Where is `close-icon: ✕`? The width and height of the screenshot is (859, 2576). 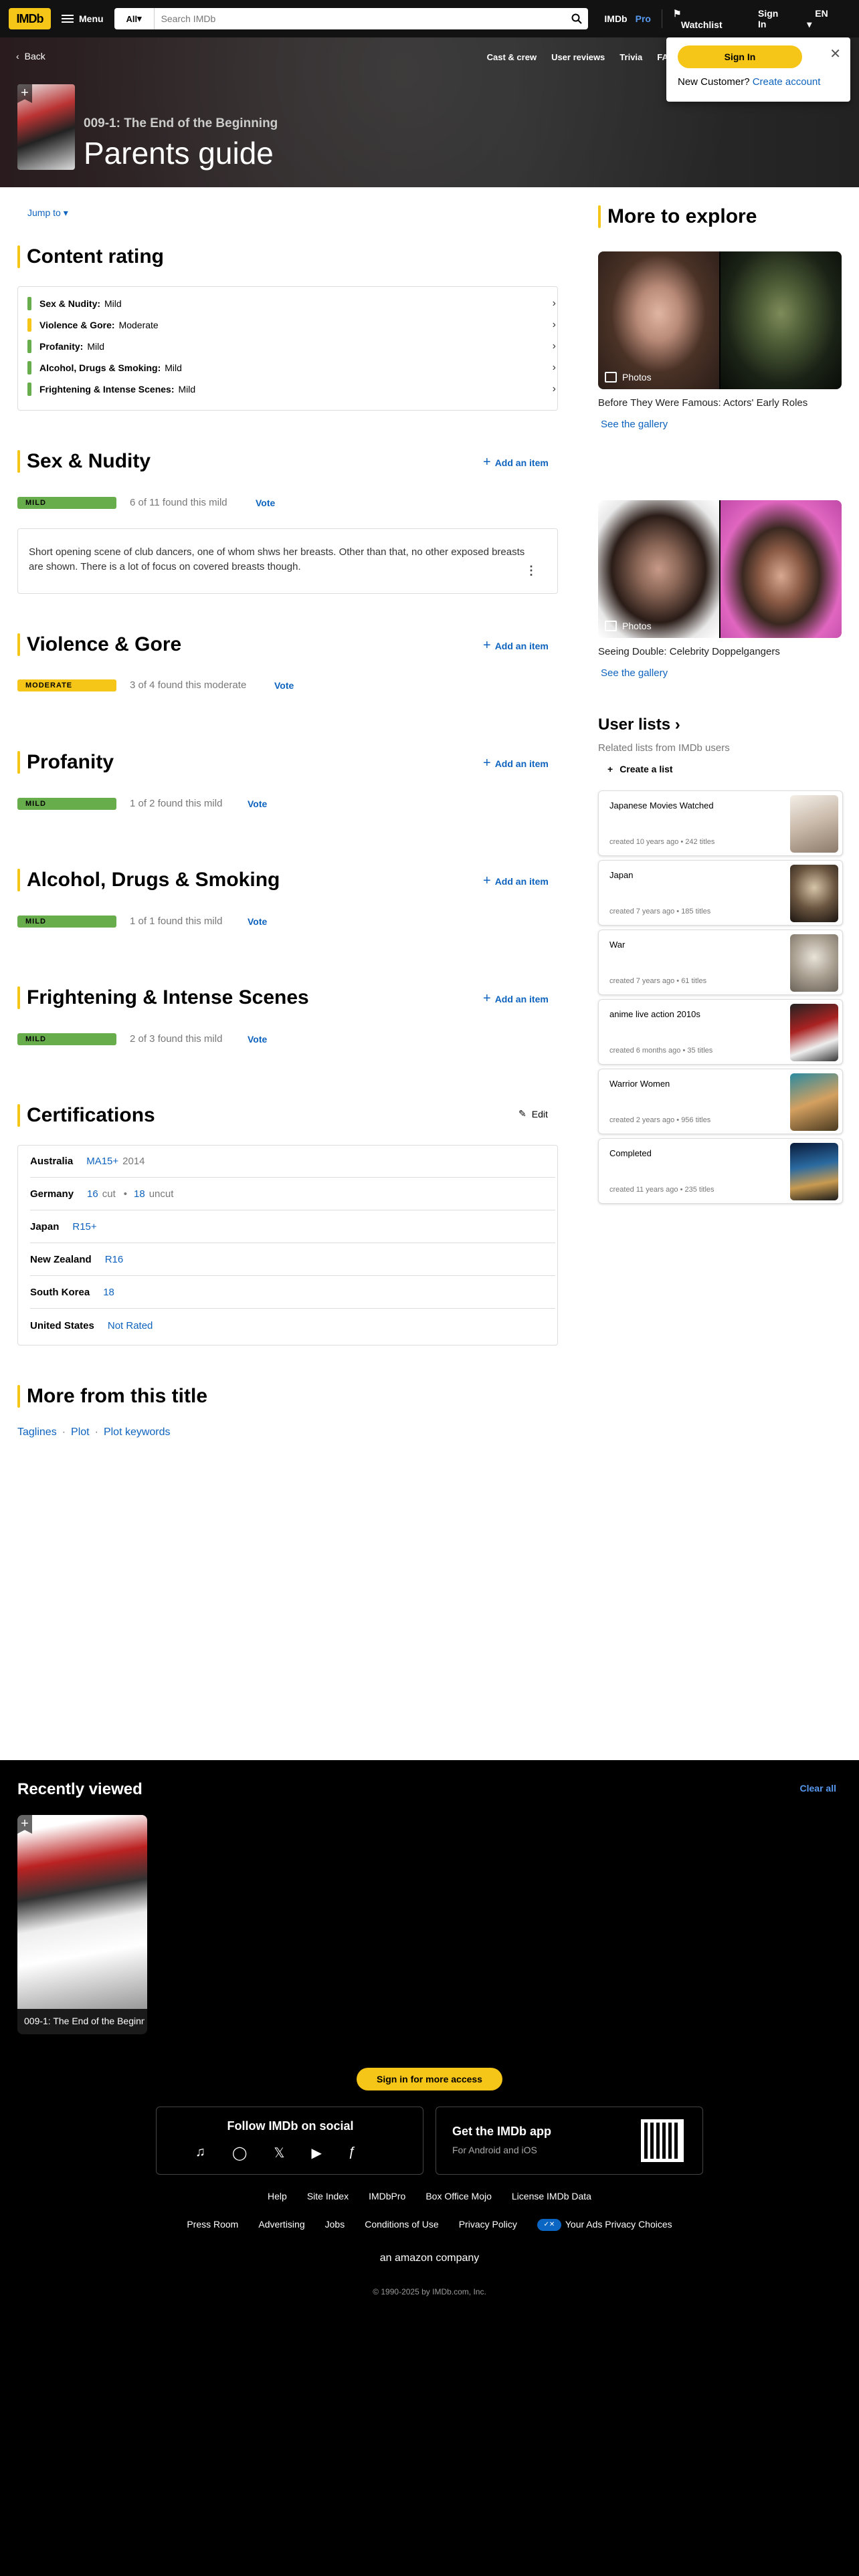
close-icon: ✕ is located at coordinates (835, 54).